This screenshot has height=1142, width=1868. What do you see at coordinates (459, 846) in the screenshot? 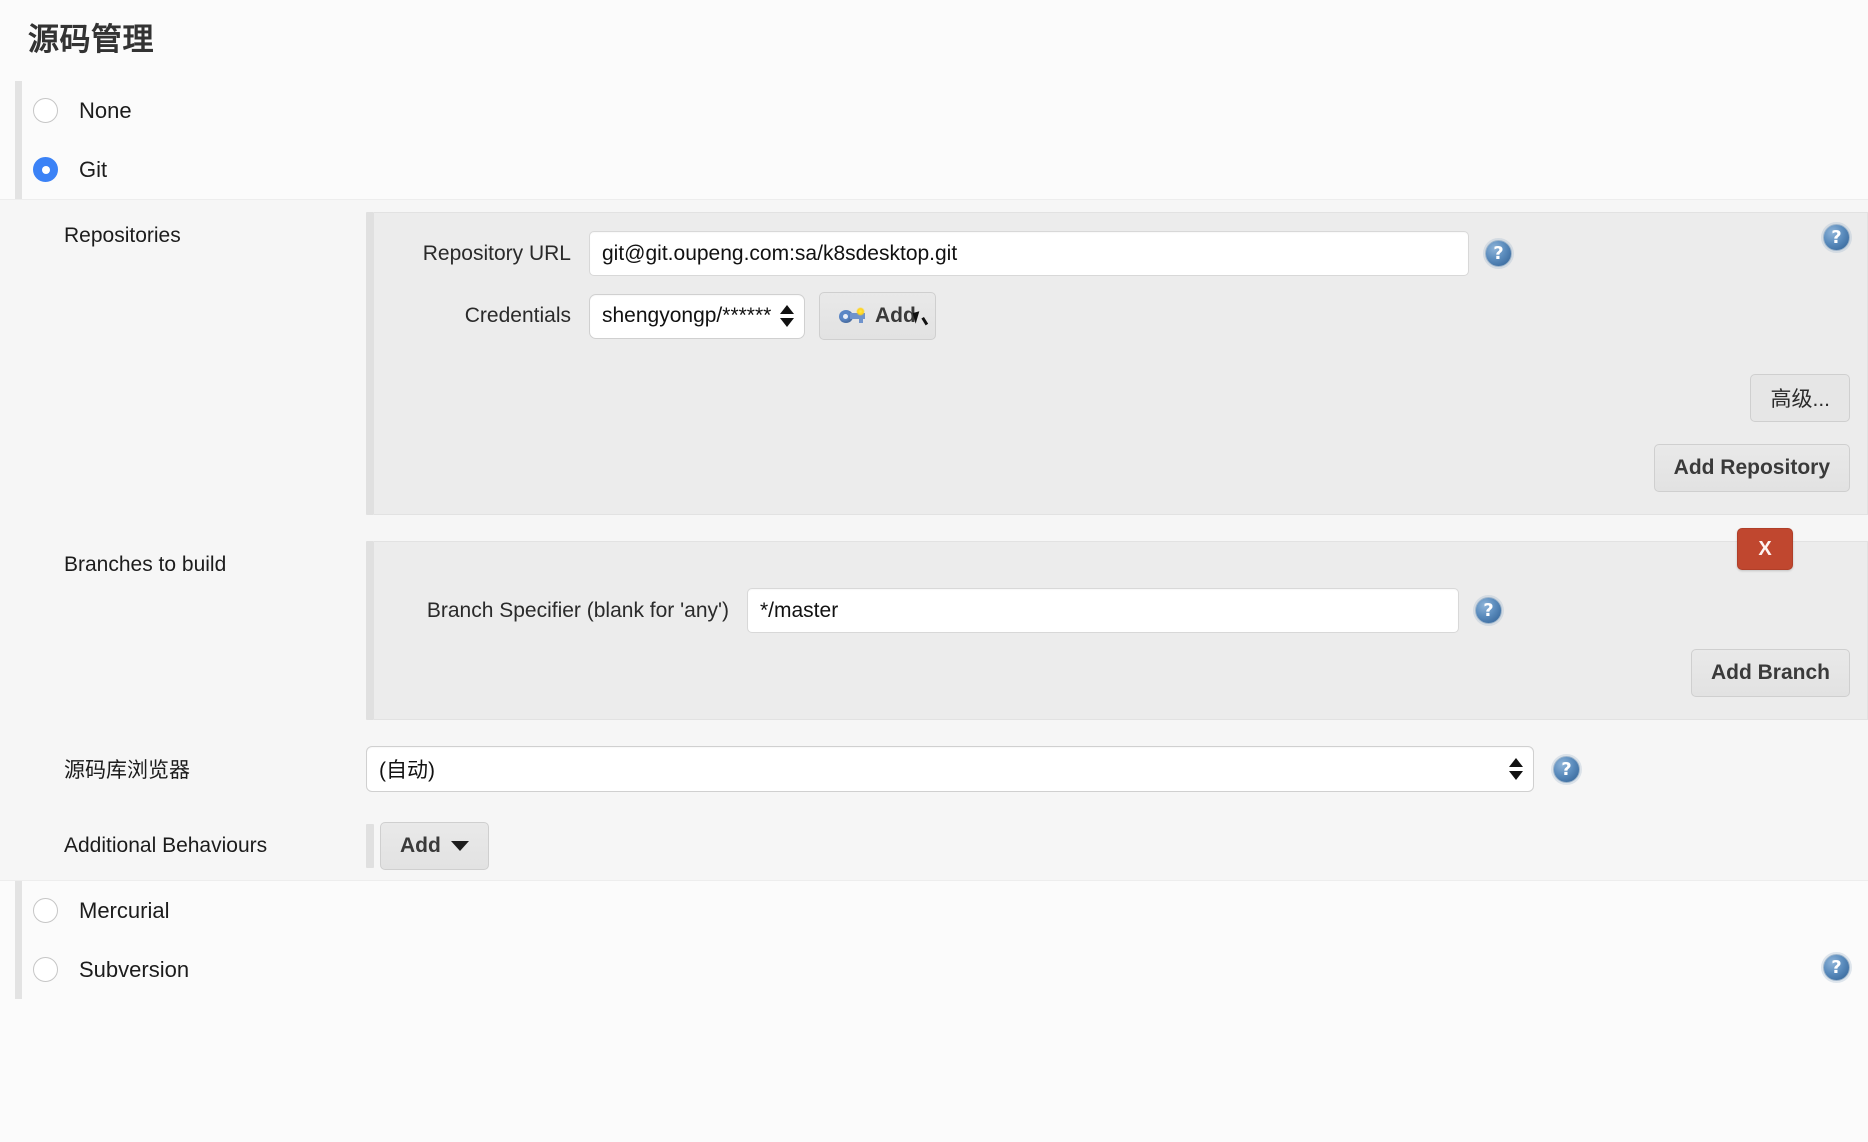
I see `chevron-down-icon` at bounding box center [459, 846].